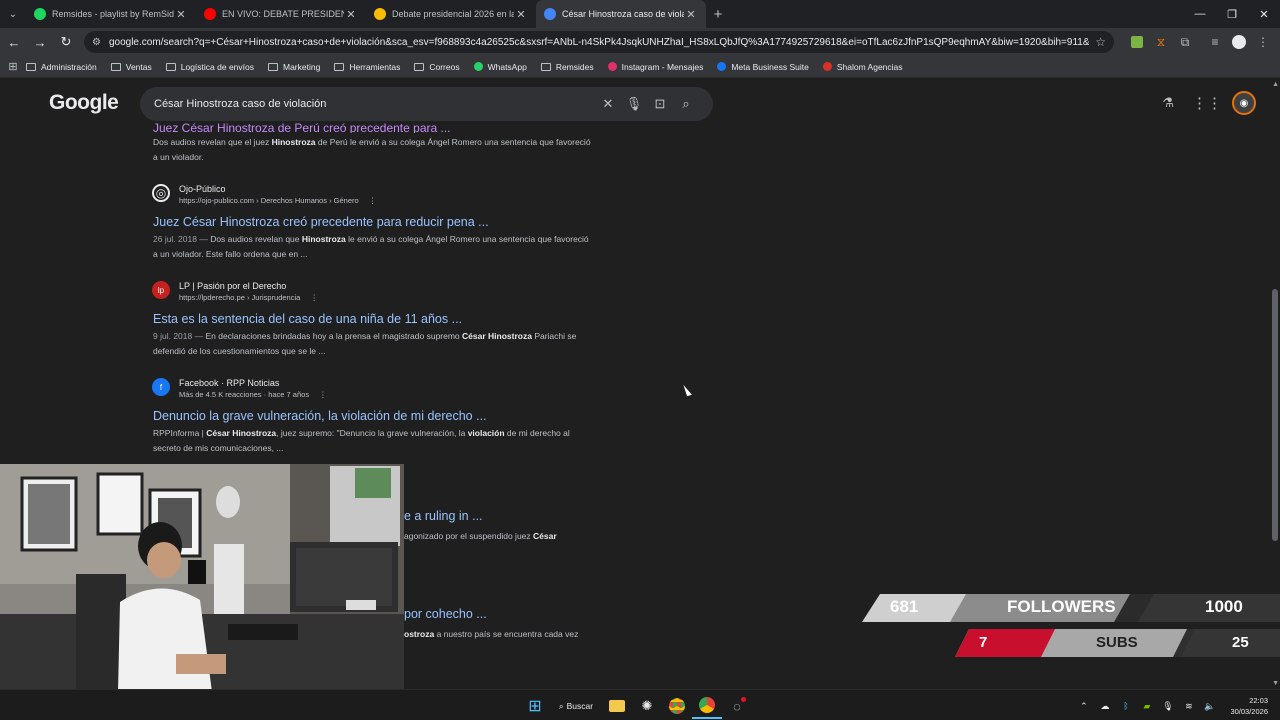  Describe the element at coordinates (660, 104) in the screenshot. I see `lens-icon: ⊡` at that location.